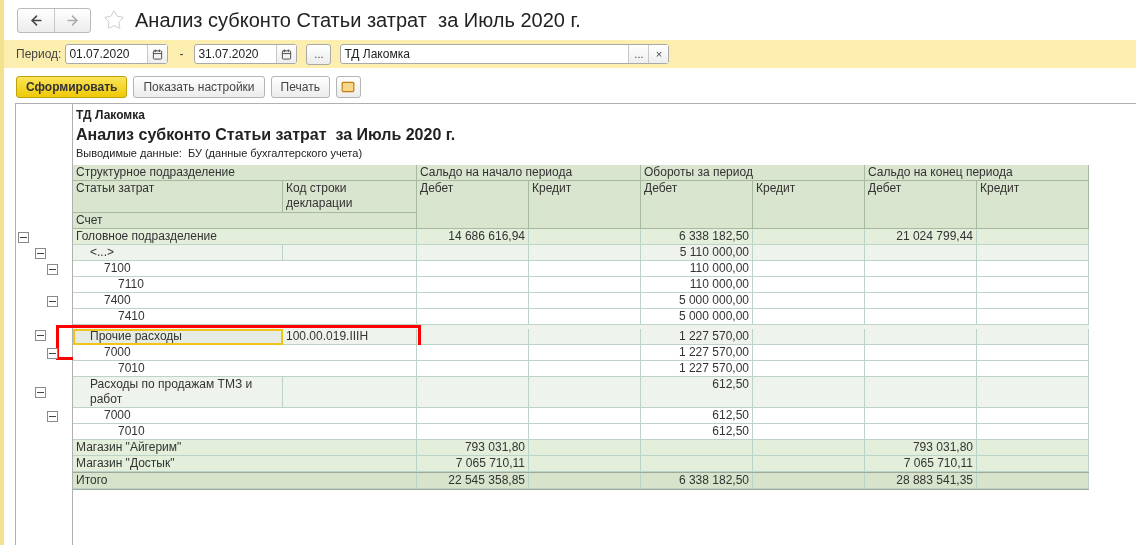 The width and height of the screenshot is (1136, 545). Describe the element at coordinates (199, 87) in the screenshot. I see `toolbar-button: Показать настройки` at that location.